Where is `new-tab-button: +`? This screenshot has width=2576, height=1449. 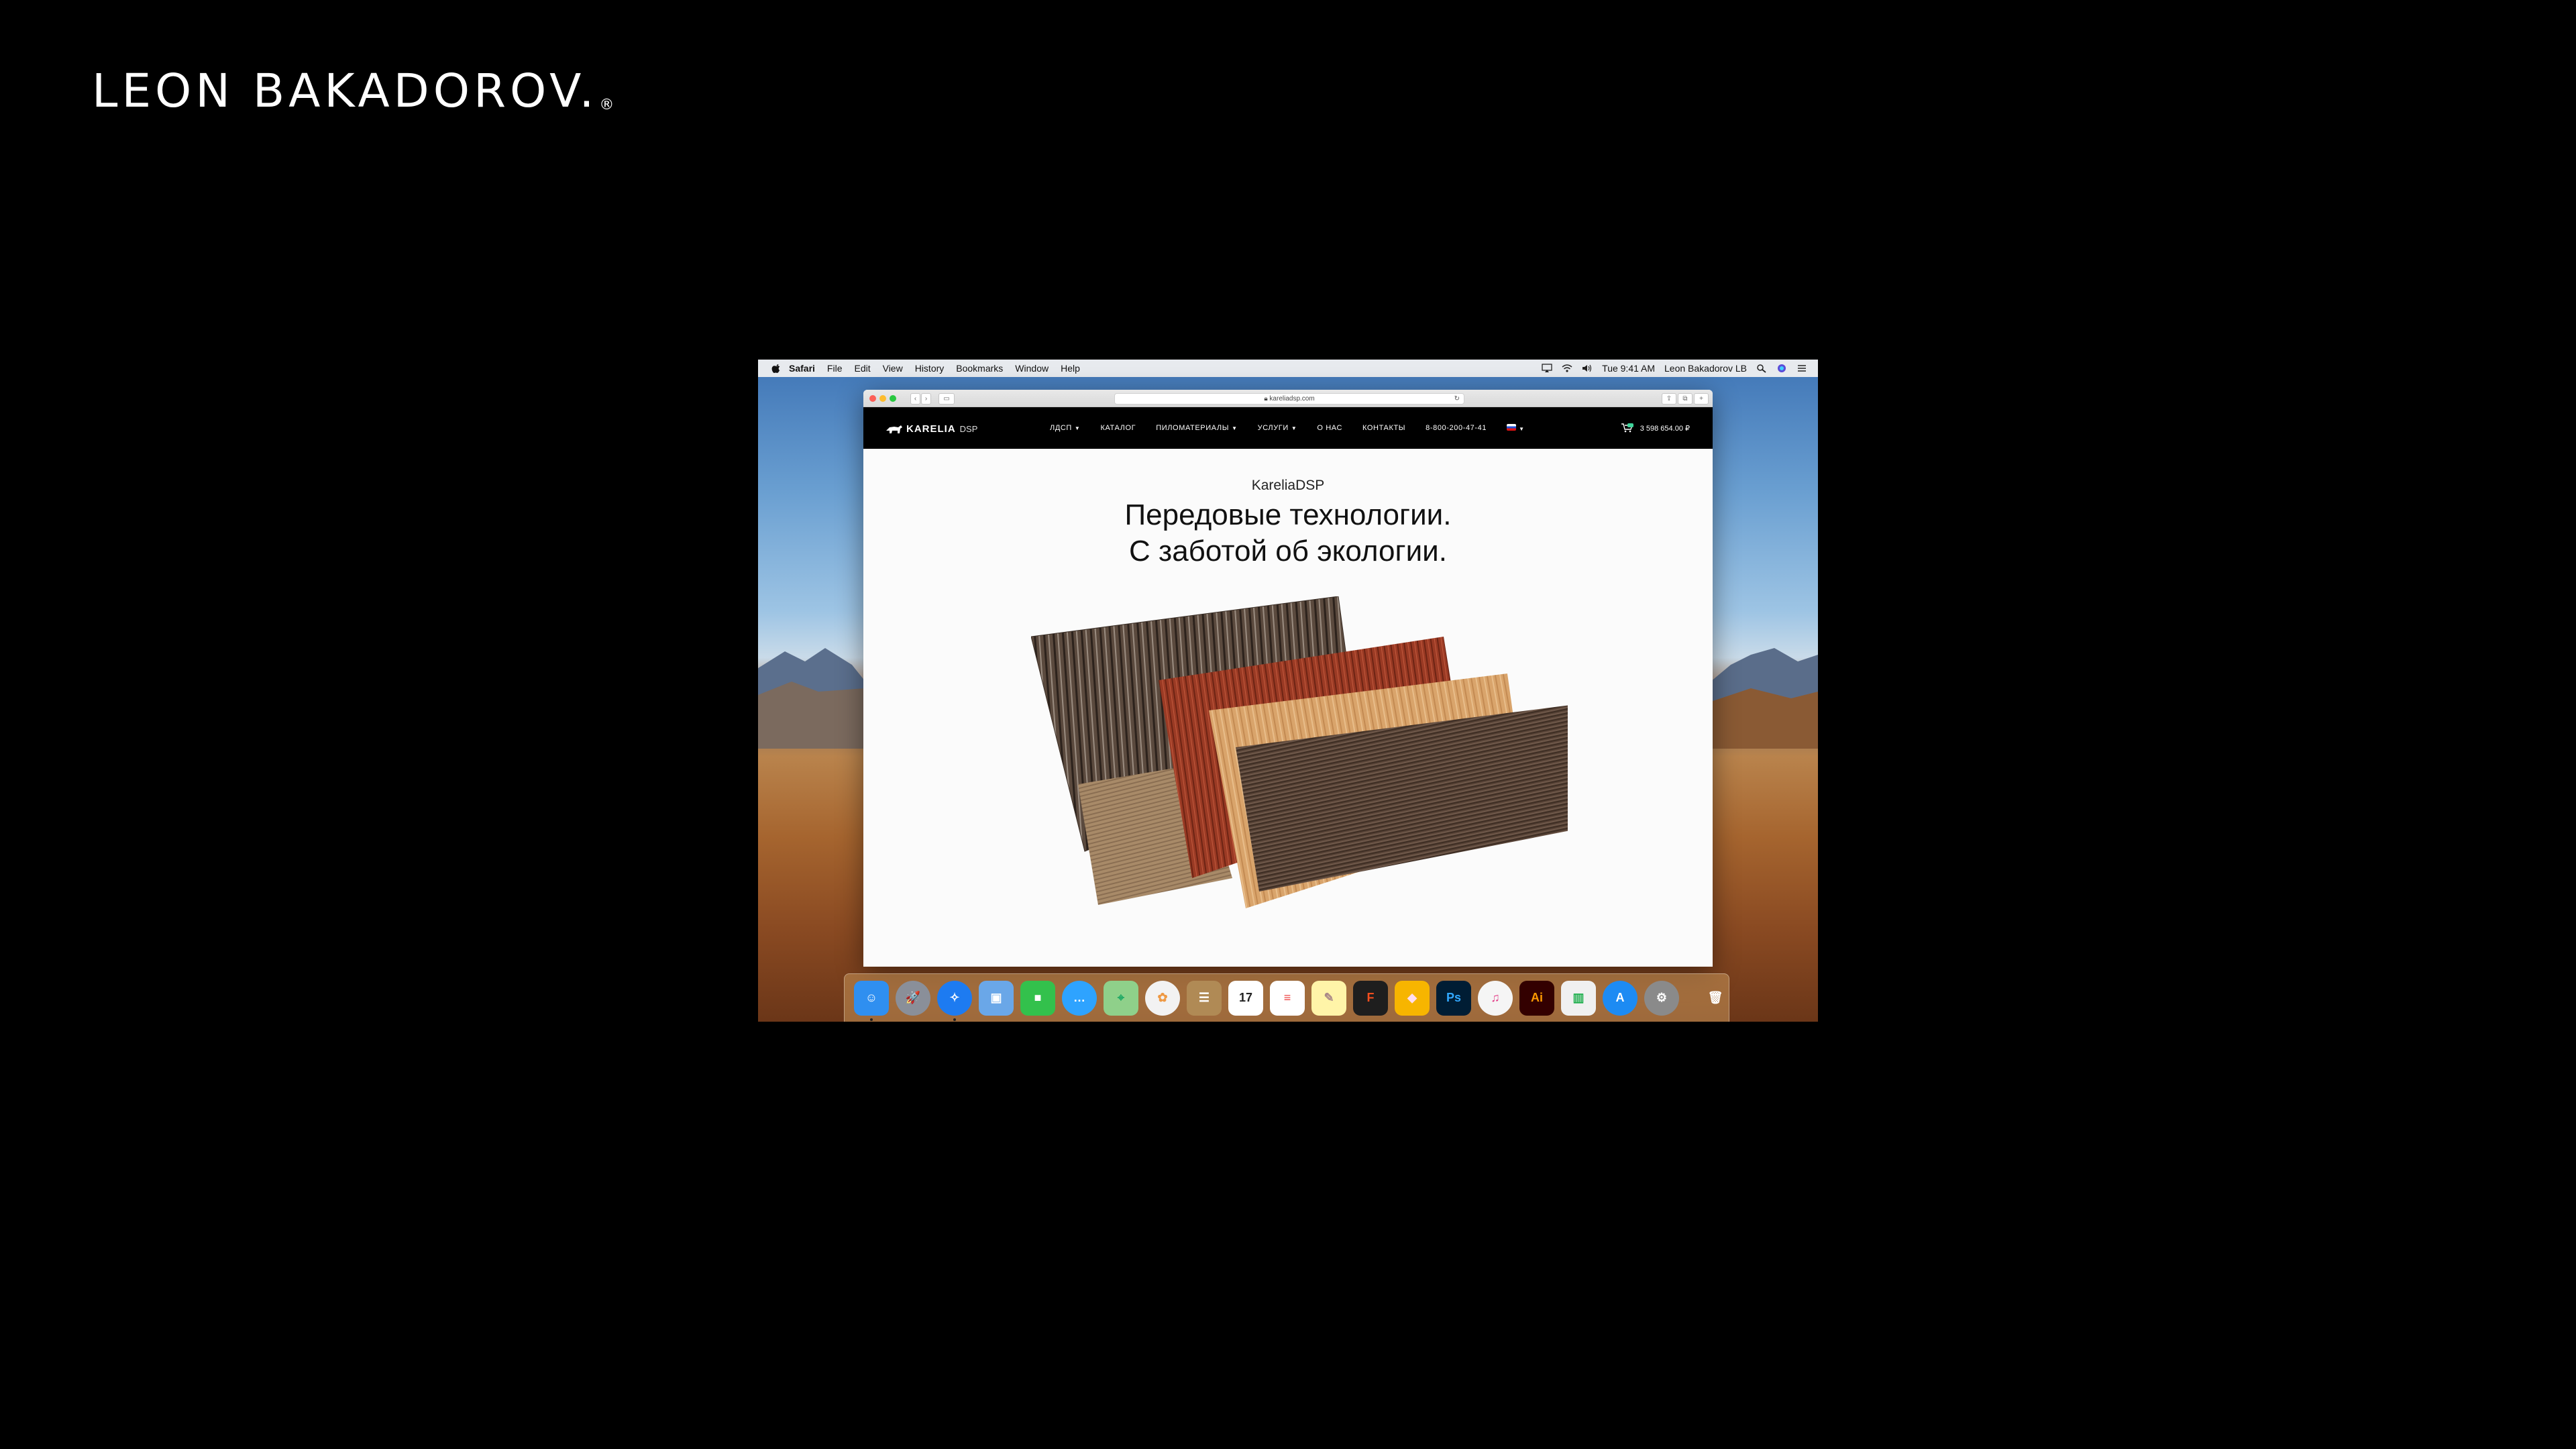
new-tab-button: + is located at coordinates (1701, 399).